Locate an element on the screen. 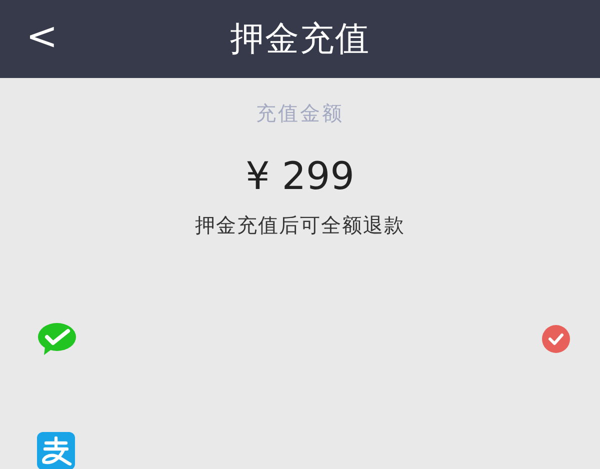  refund-note: 押金充值后可全额退款 is located at coordinates (300, 225).